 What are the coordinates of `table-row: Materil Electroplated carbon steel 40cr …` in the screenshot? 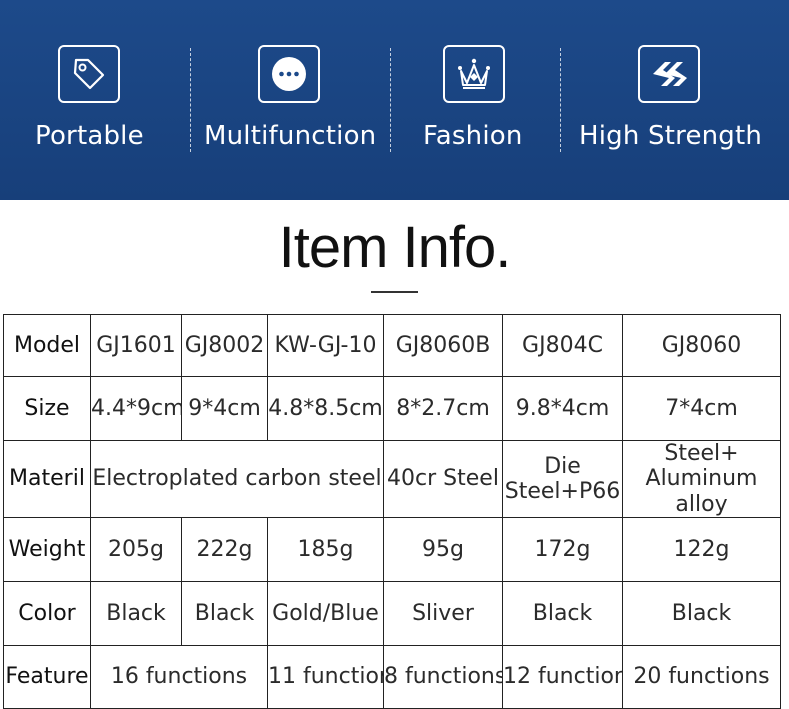 It's located at (392, 479).